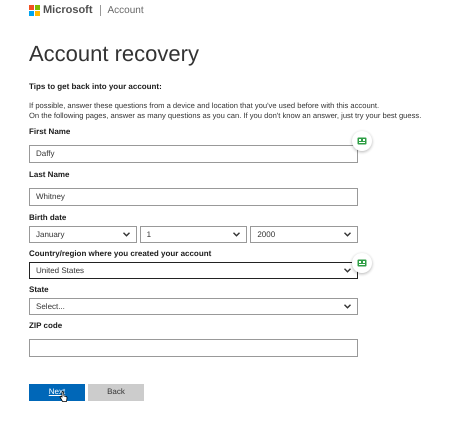  What do you see at coordinates (120, 254) in the screenshot?
I see `field-label: Country/region where you created your account` at bounding box center [120, 254].